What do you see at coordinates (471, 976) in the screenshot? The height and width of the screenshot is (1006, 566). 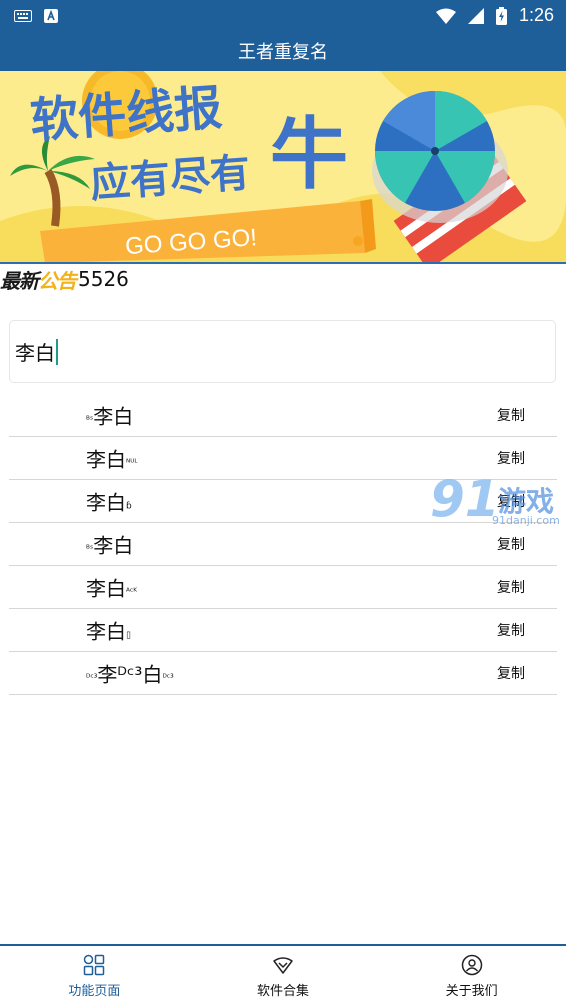 I see `nav-tab-about: 关于我们` at bounding box center [471, 976].